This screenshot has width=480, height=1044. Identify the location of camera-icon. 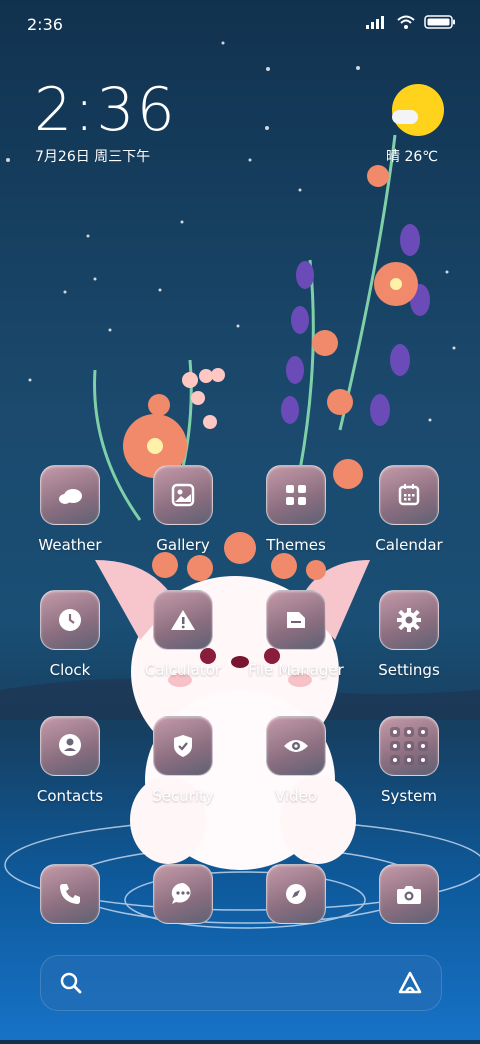
(409, 895).